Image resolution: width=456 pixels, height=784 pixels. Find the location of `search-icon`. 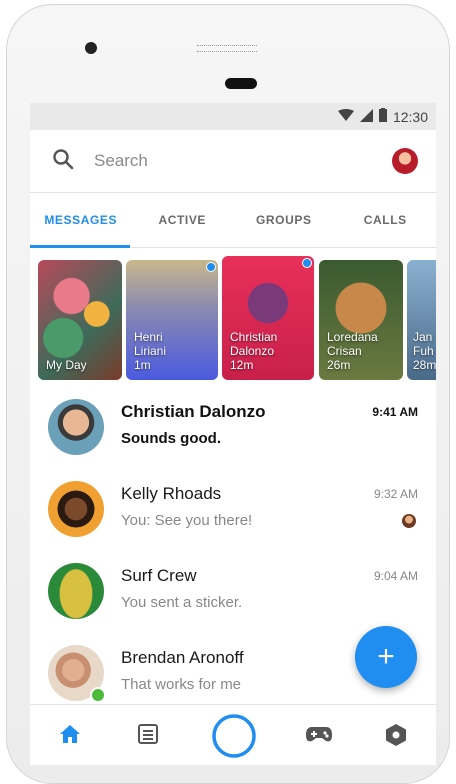

search-icon is located at coordinates (63, 159).